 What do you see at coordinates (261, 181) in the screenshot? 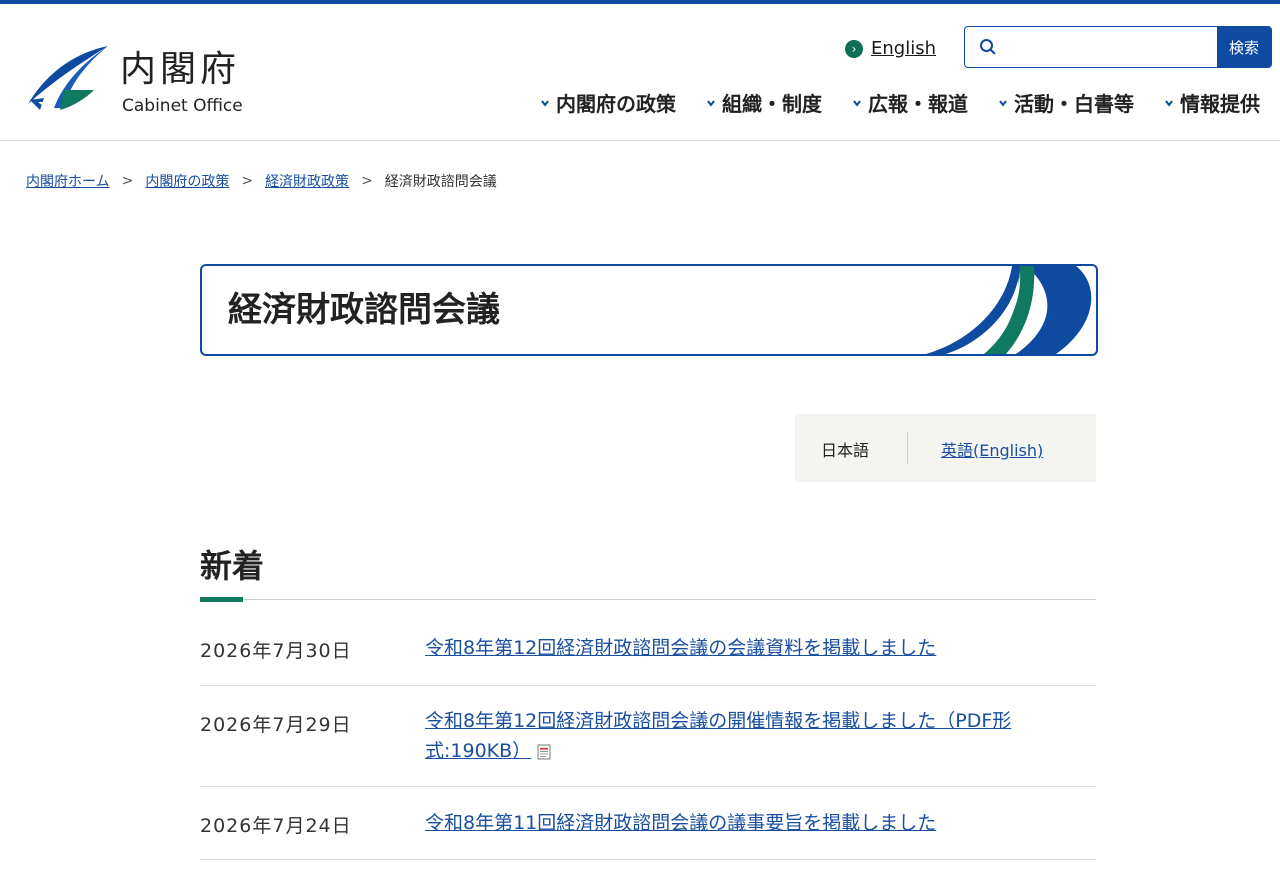
I see `breadcrumb: 内閣府ホーム > 内閣府の政策 > 経済財政政策 > 経済財政諮問会議` at bounding box center [261, 181].